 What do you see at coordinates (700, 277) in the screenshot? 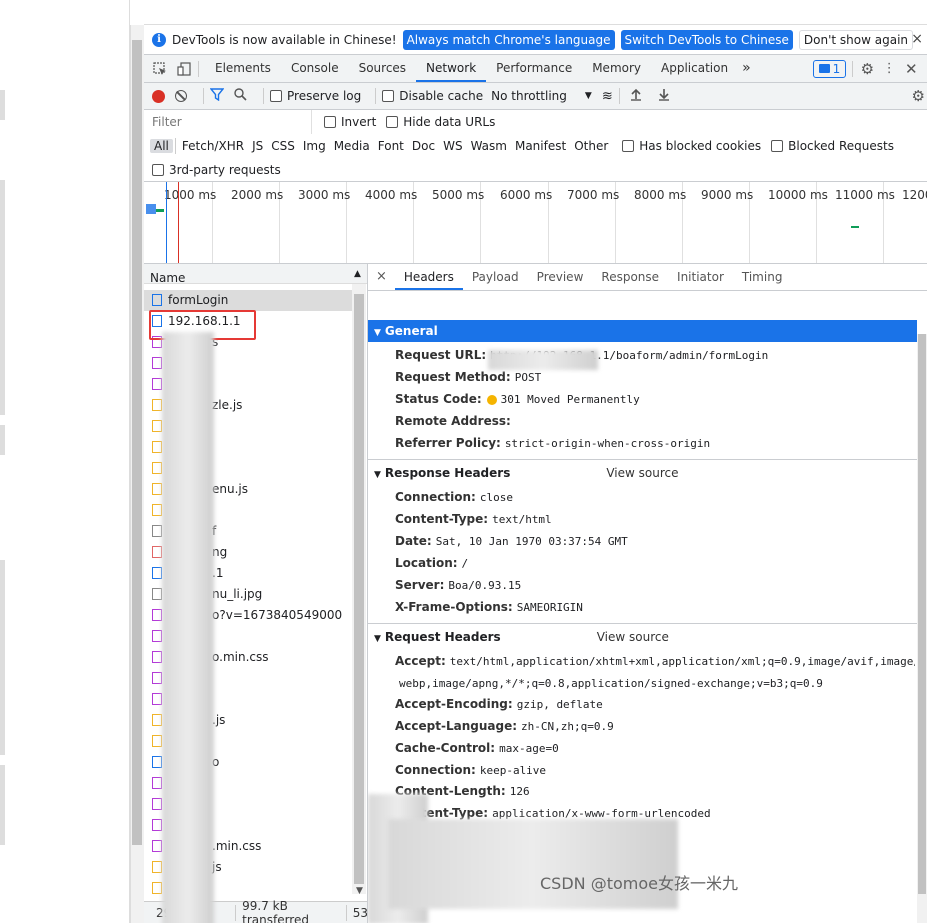
I see `tab-initiator: Initiator` at bounding box center [700, 277].